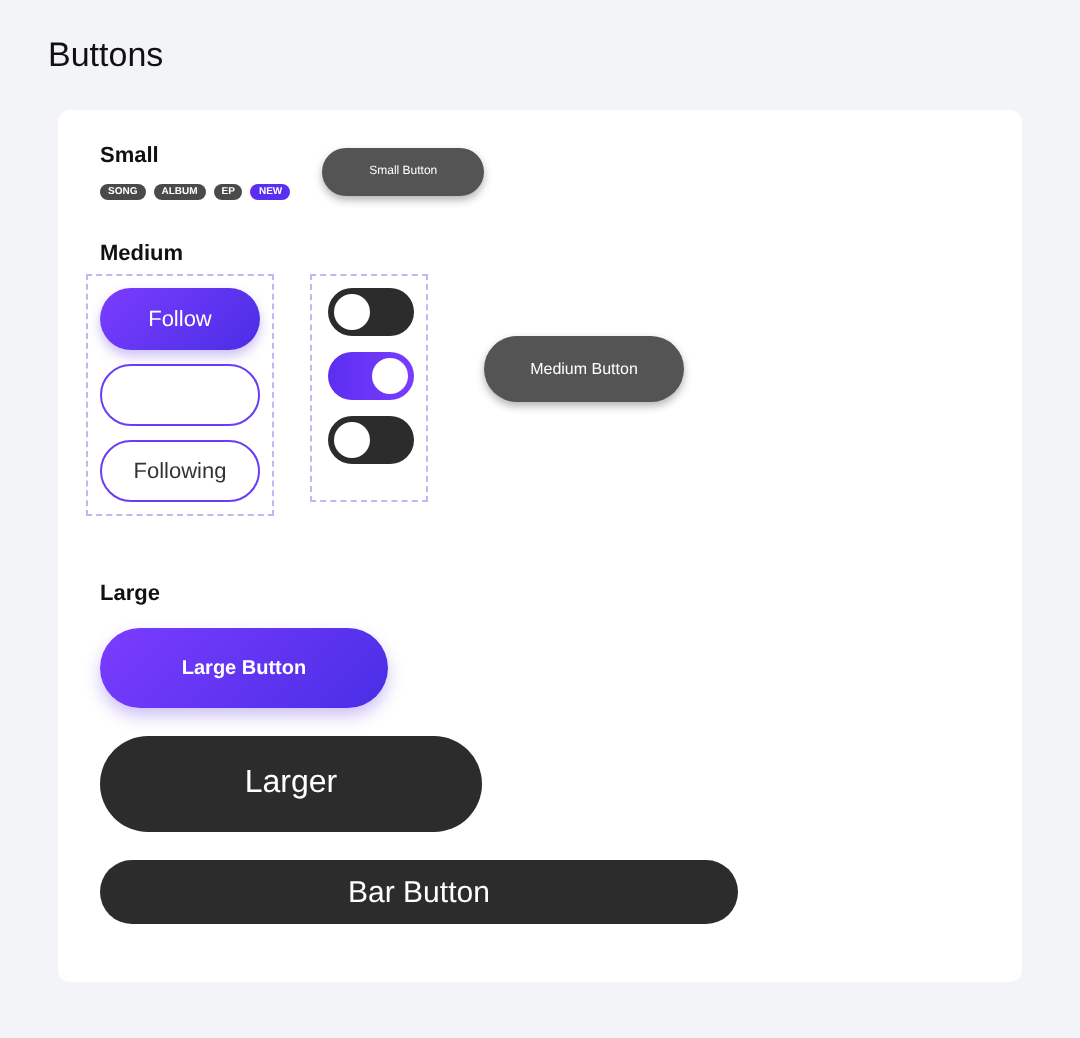 The width and height of the screenshot is (1080, 1038). I want to click on large-button: Large Button, so click(244, 668).